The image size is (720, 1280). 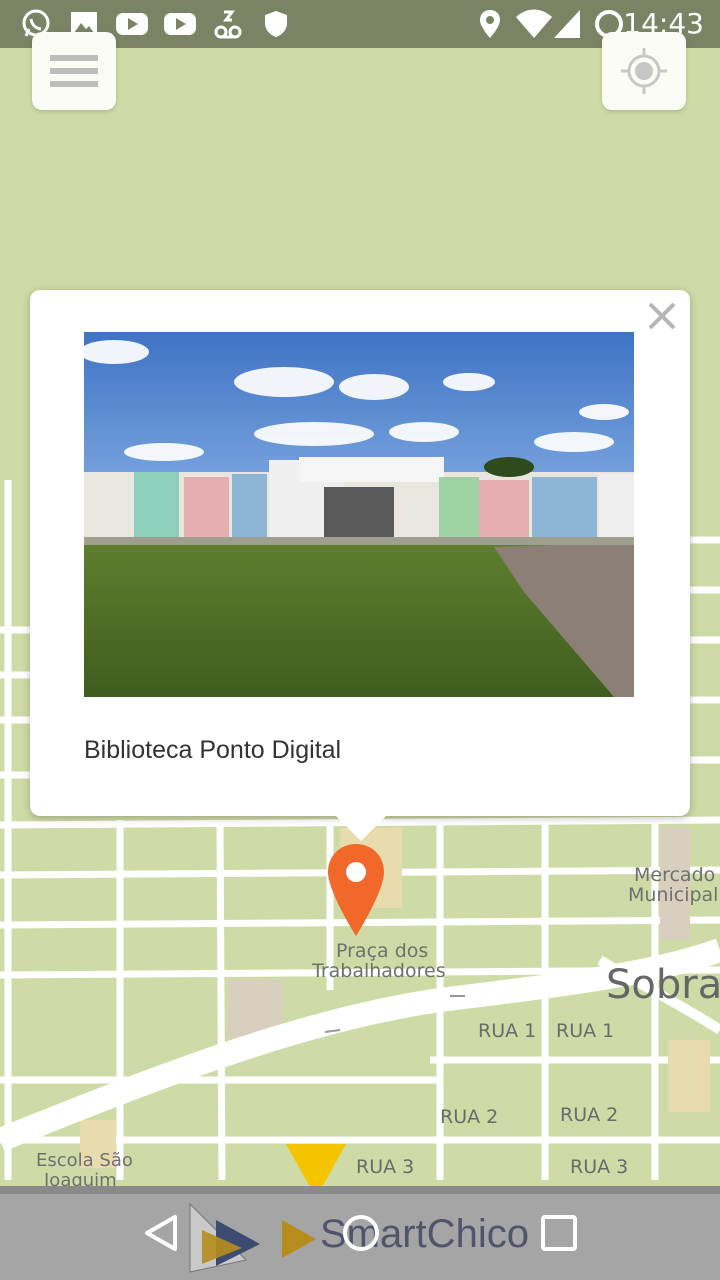 I want to click on back-triangle-icon, so click(x=161, y=1233).